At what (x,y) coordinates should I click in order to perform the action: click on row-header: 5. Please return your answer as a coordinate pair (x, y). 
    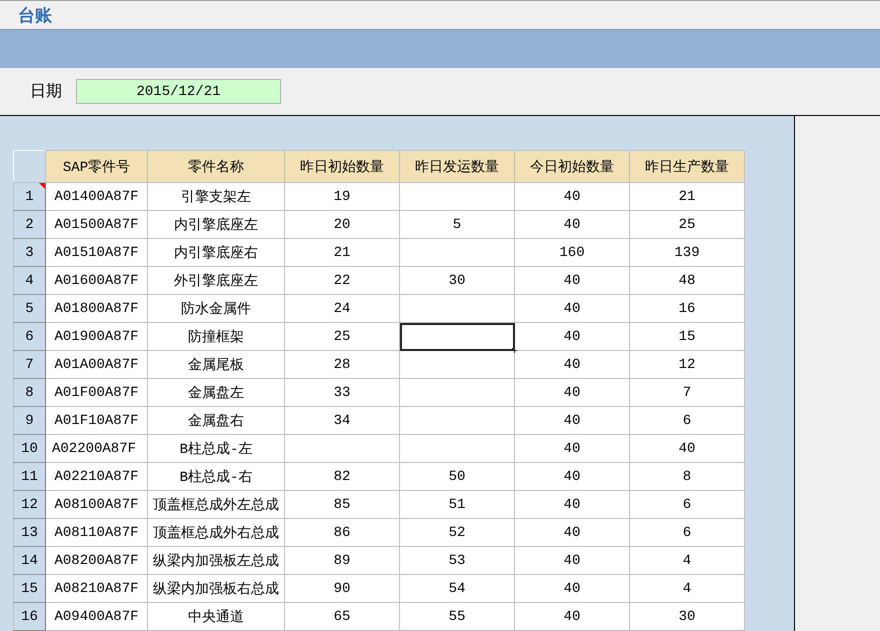
    Looking at the image, I should click on (30, 308).